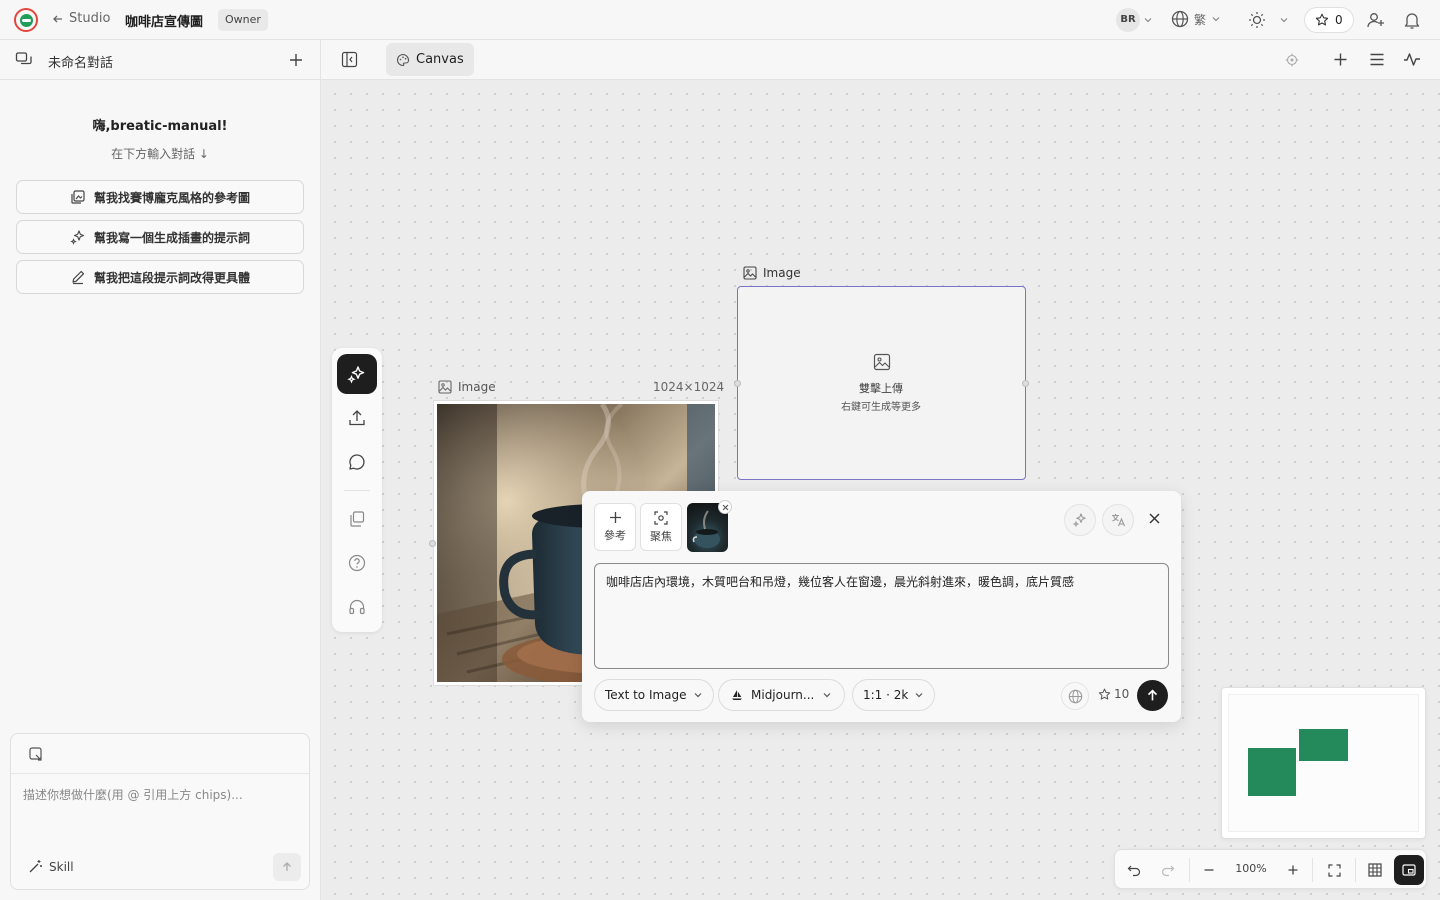 The image size is (1440, 900). Describe the element at coordinates (1323, 745) in the screenshot. I see `minimap-node` at that location.